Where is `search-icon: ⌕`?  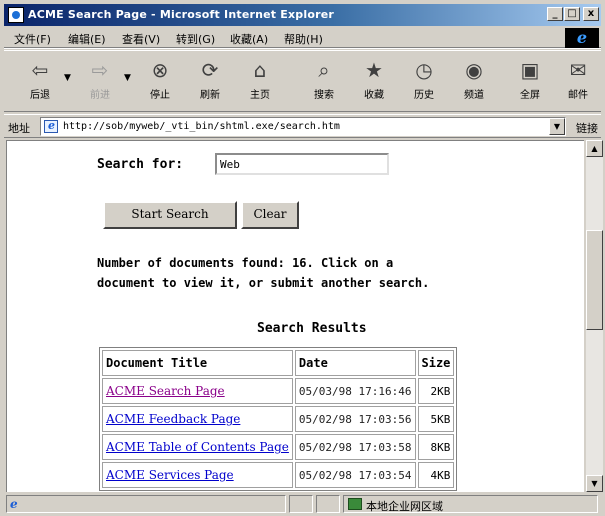
search-icon: ⌕ is located at coordinates (324, 70).